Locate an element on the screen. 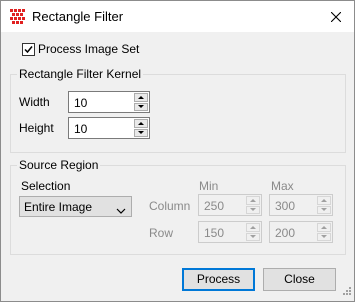 Image resolution: width=355 pixels, height=302 pixels. process-button: Process is located at coordinates (218, 279).